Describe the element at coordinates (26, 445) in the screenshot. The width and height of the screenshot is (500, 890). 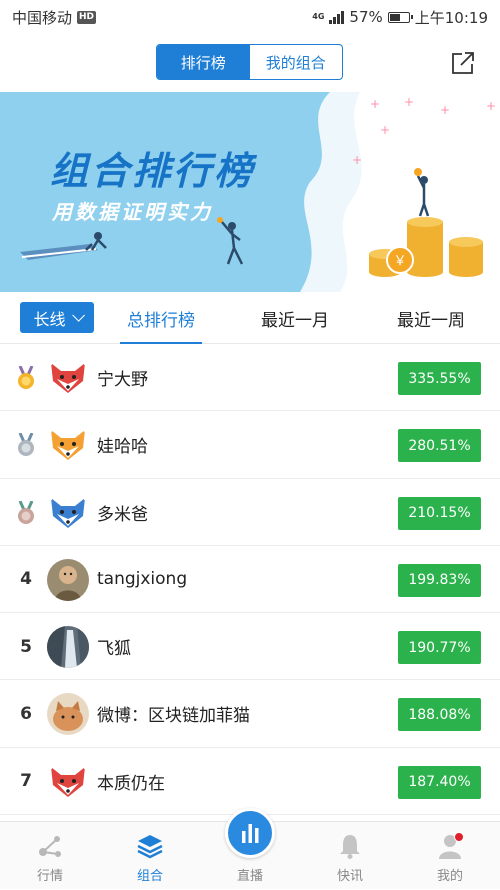
I see `silver-medal-icon` at that location.